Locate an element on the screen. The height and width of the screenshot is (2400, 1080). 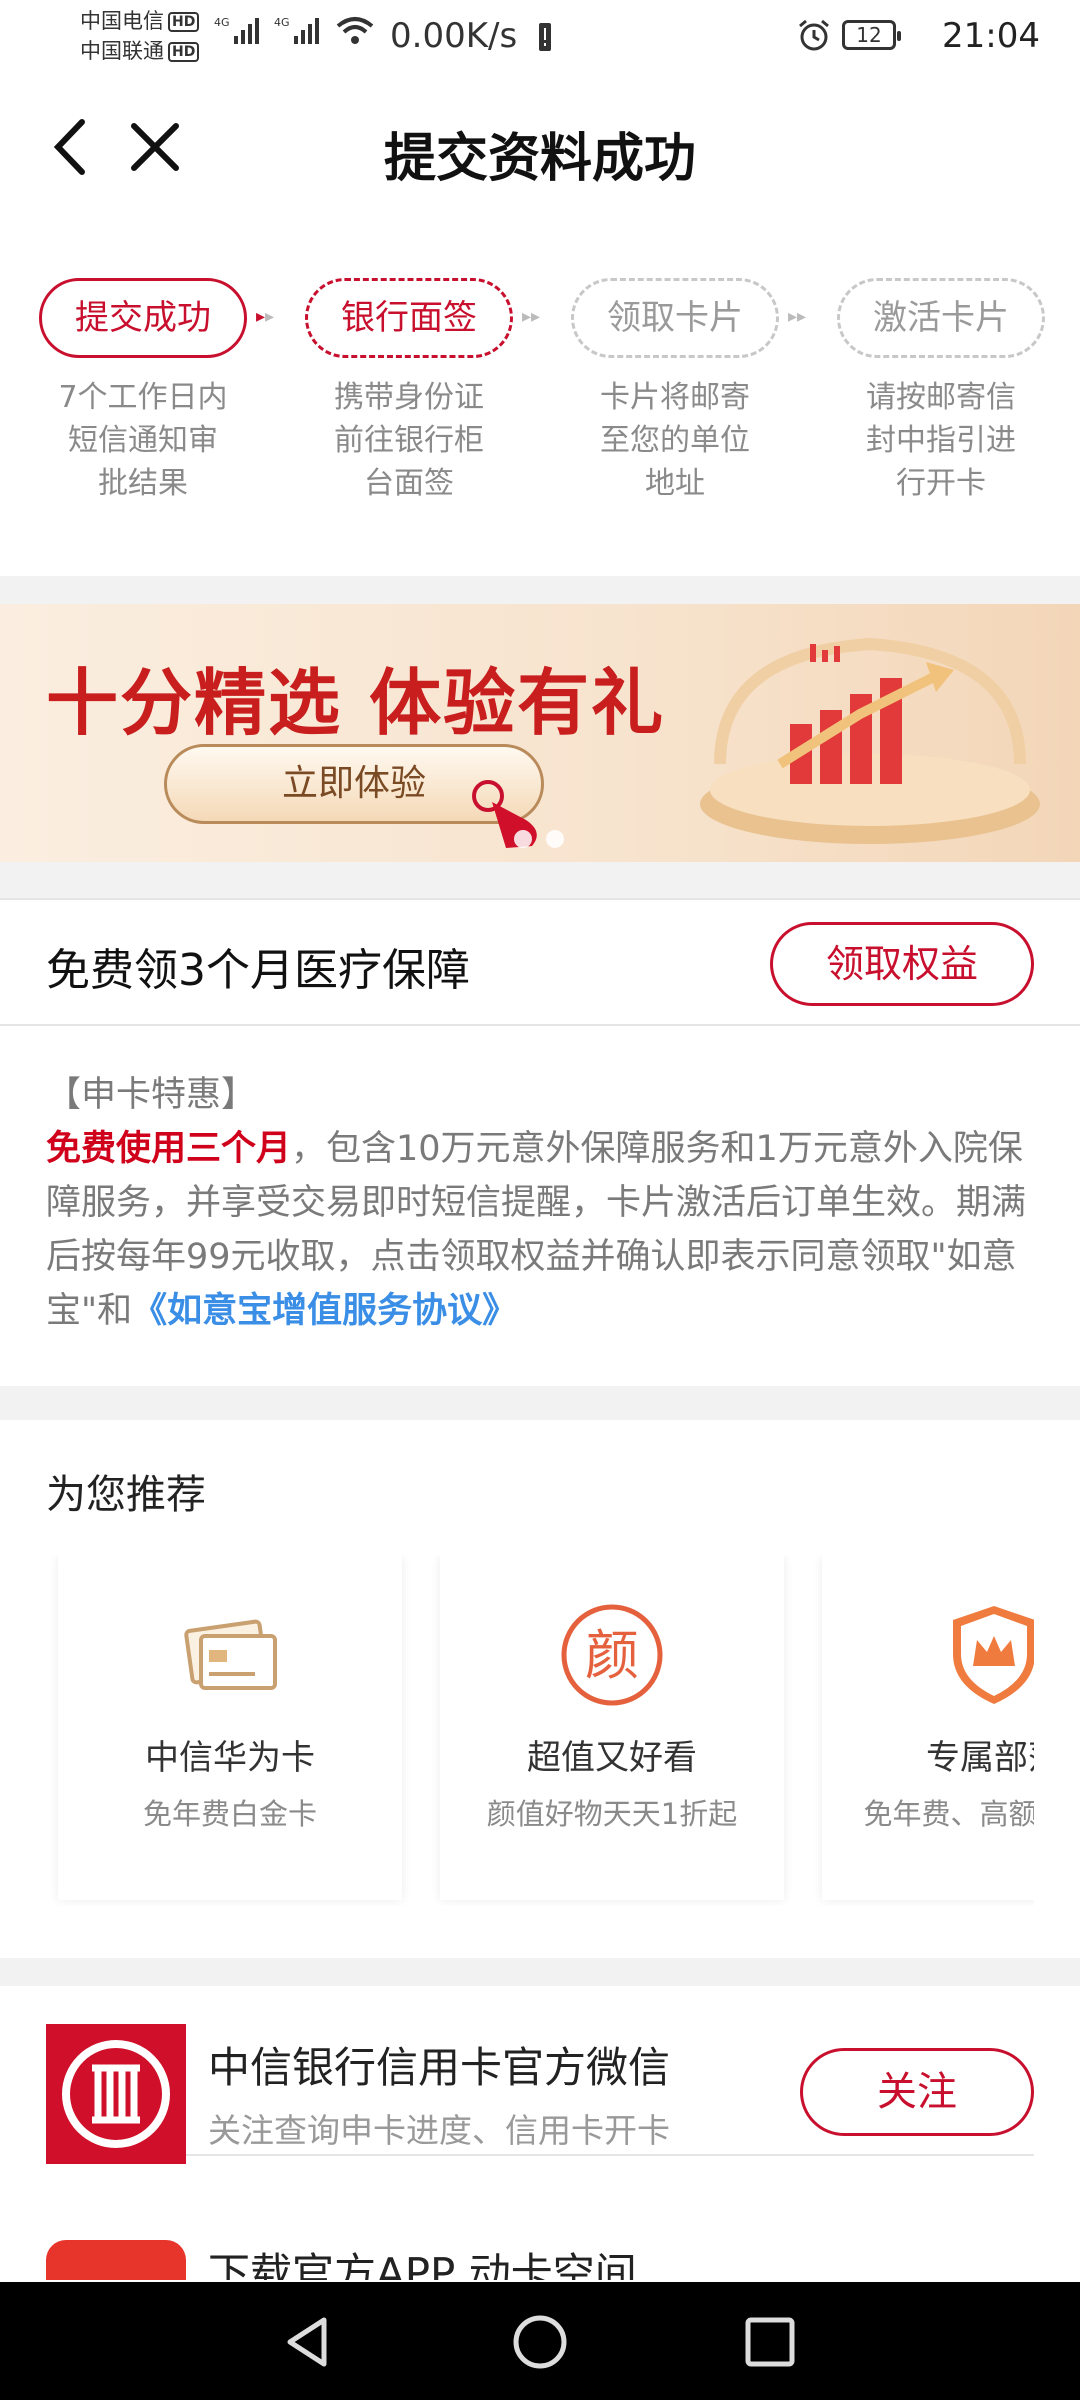
step-desc-line: 台面签 is located at coordinates (409, 483).